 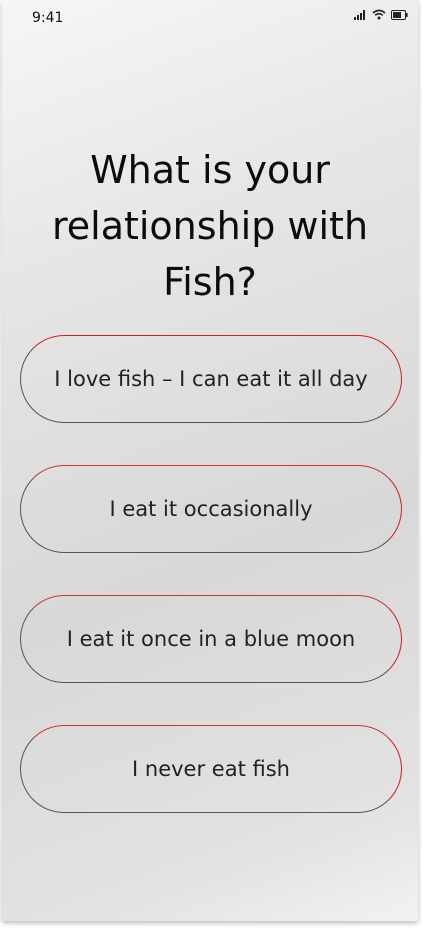 What do you see at coordinates (48, 18) in the screenshot?
I see `status-time: 9:41` at bounding box center [48, 18].